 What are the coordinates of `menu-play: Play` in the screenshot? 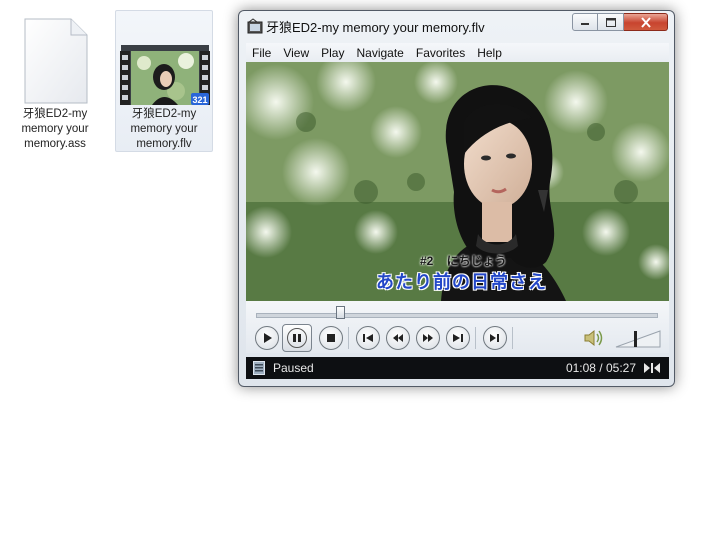 It's located at (332, 53).